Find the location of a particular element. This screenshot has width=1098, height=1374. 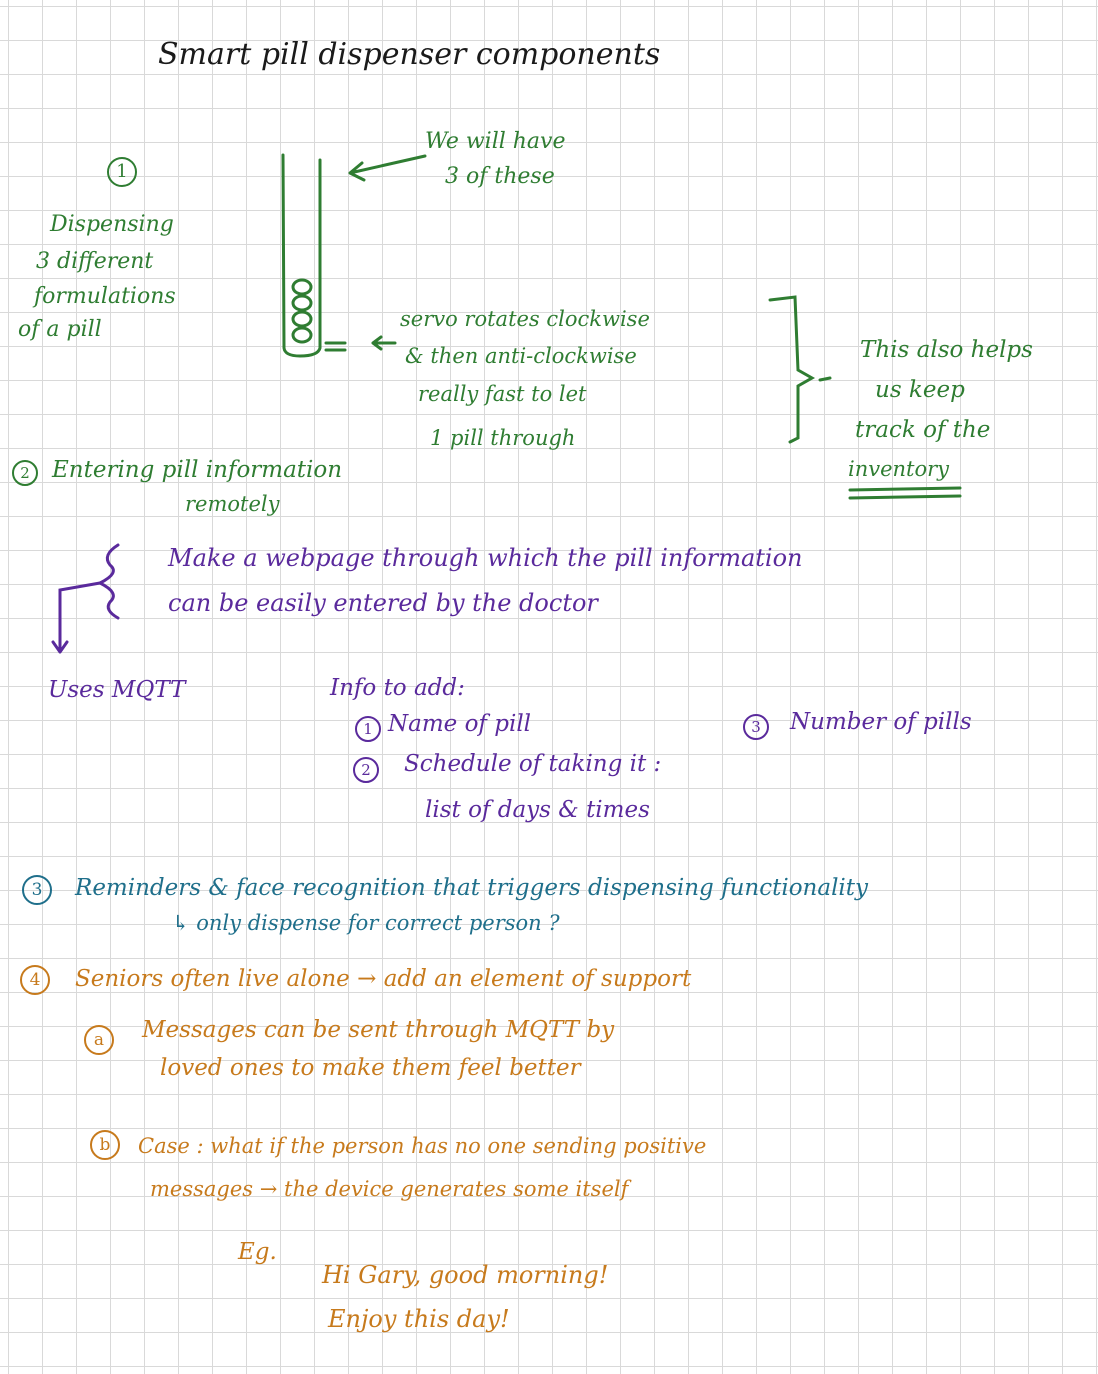

section-2-heading-line-2: remotely is located at coordinates (232, 504).